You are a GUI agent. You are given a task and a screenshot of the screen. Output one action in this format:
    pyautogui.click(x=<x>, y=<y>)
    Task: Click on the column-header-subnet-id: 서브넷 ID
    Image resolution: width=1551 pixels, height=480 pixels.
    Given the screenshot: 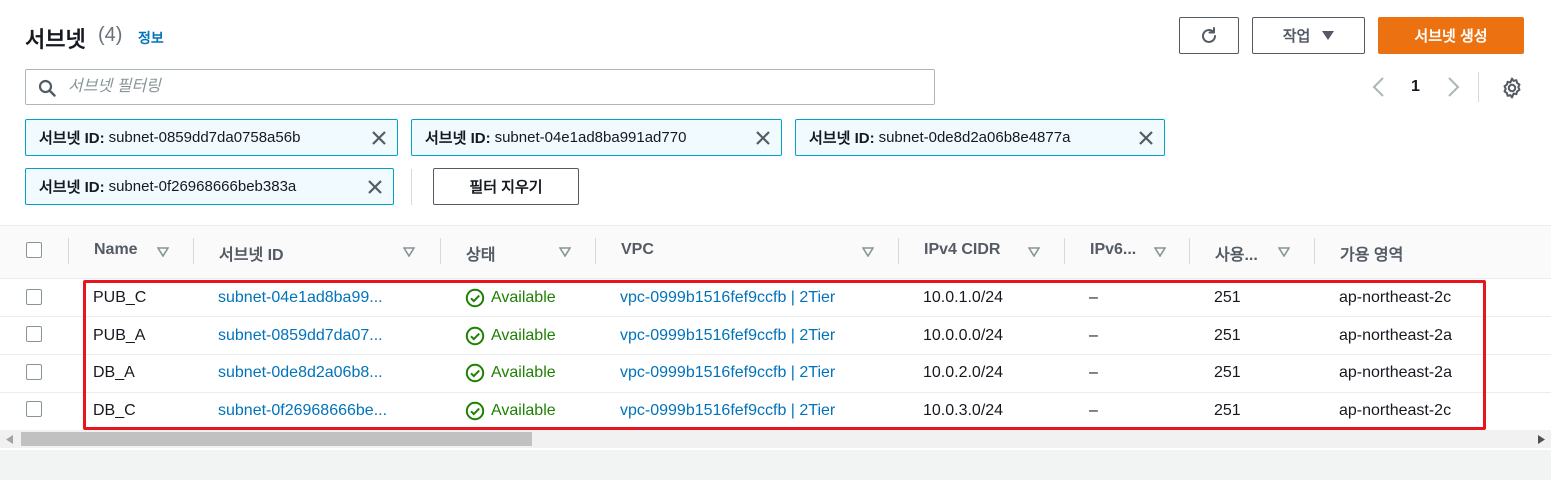 What is the action you would take?
    pyautogui.click(x=251, y=253)
    